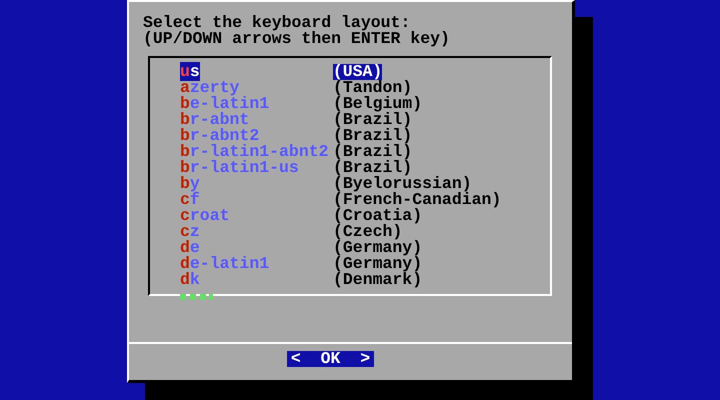 The width and height of the screenshot is (720, 400). What do you see at coordinates (256, 248) in the screenshot?
I see `layout-option: de` at bounding box center [256, 248].